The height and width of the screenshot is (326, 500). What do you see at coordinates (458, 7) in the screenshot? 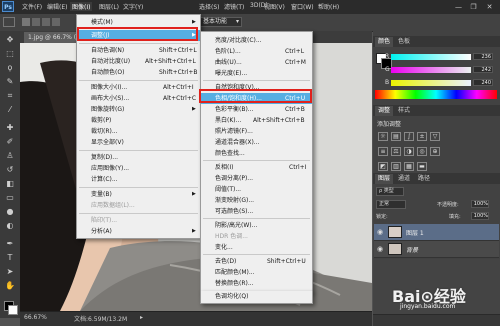
I see `minimize-button: —` at bounding box center [458, 7].